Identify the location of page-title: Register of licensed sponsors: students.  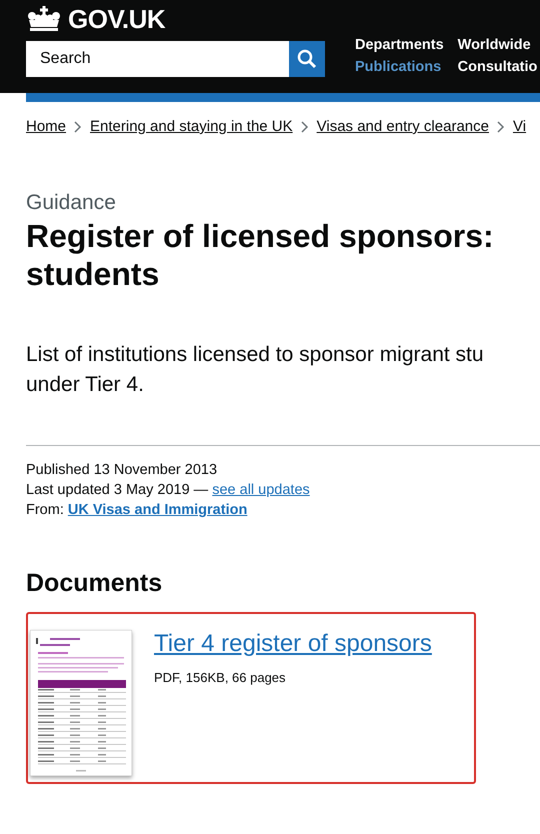
(260, 255).